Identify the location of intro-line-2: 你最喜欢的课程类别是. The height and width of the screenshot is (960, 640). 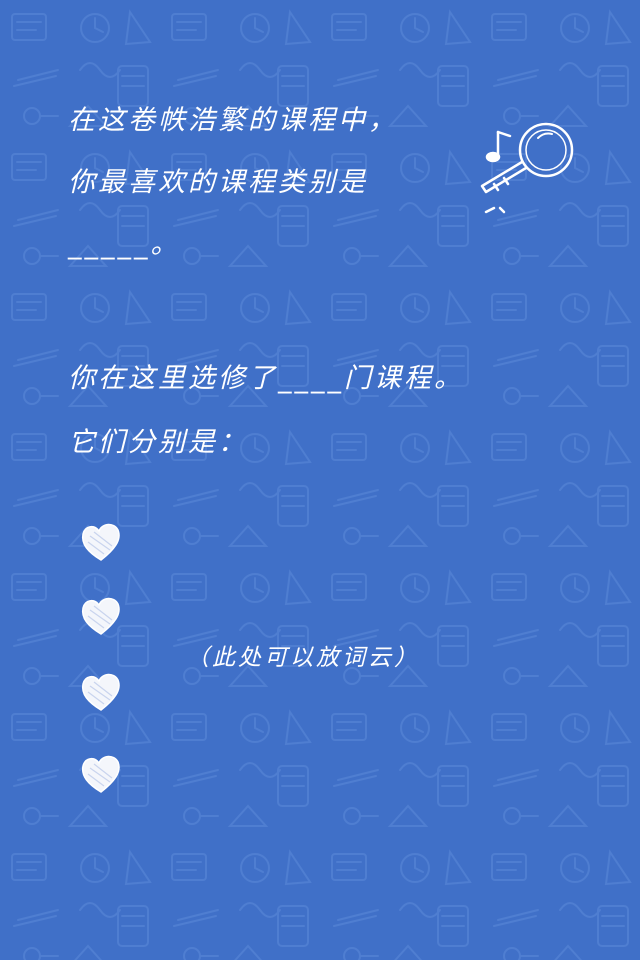
(218, 182).